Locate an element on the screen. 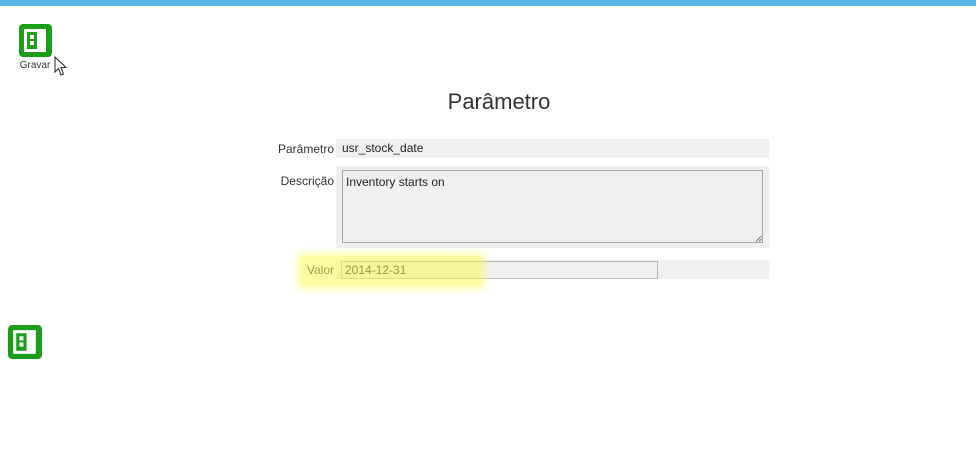 Image resolution: width=976 pixels, height=449 pixels. save-button-bottom is located at coordinates (25, 342).